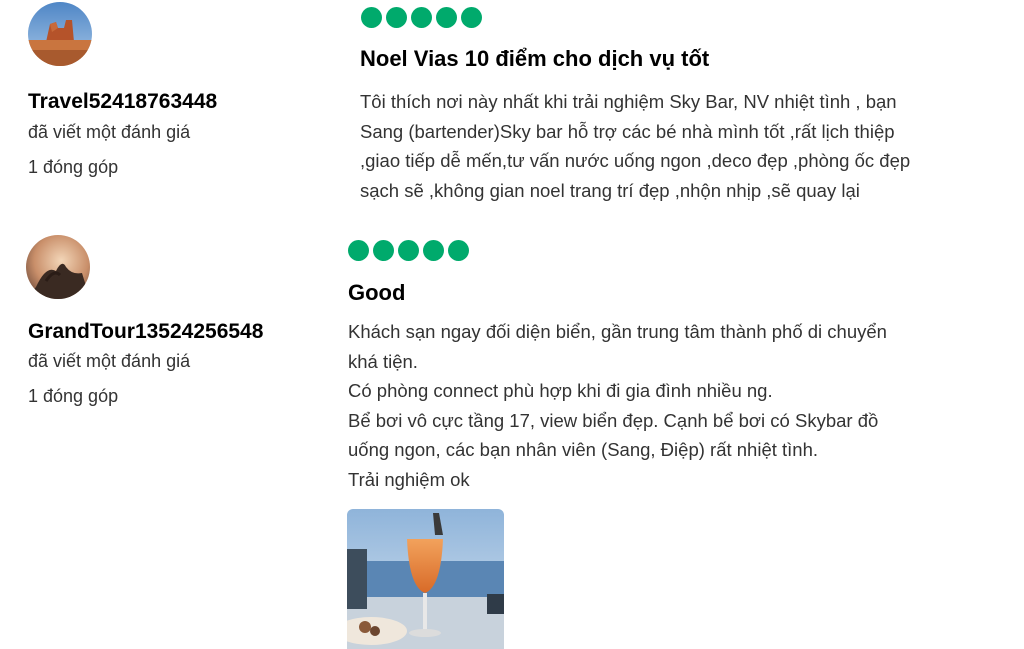  What do you see at coordinates (409, 479) in the screenshot?
I see `review-body-line: Trải nghiệm ok` at bounding box center [409, 479].